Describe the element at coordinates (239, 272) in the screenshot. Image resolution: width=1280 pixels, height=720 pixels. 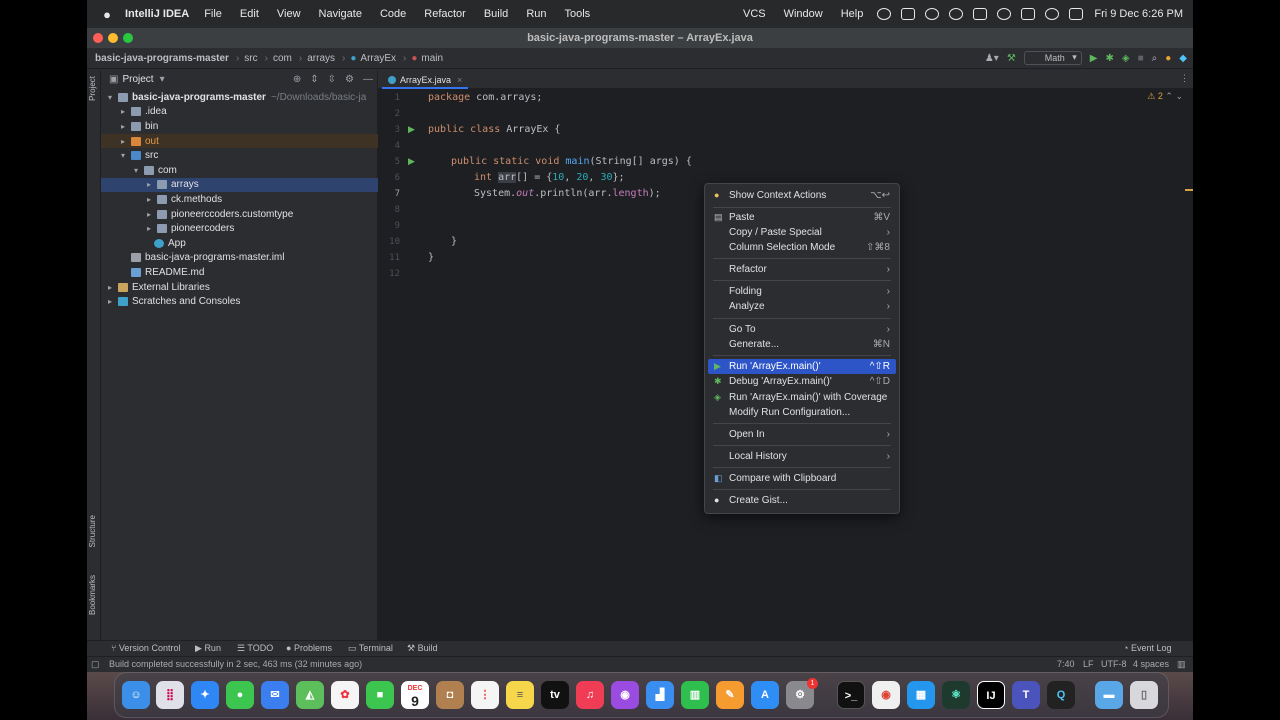
I see `tree-item-readme: README.md` at that location.